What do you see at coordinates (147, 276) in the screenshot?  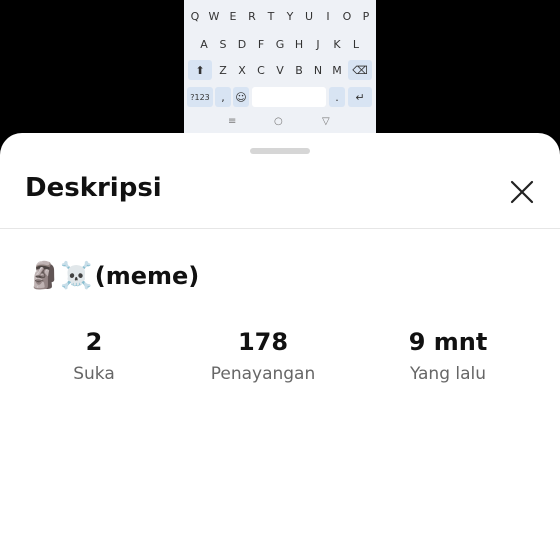 I see `description-text: (meme)` at bounding box center [147, 276].